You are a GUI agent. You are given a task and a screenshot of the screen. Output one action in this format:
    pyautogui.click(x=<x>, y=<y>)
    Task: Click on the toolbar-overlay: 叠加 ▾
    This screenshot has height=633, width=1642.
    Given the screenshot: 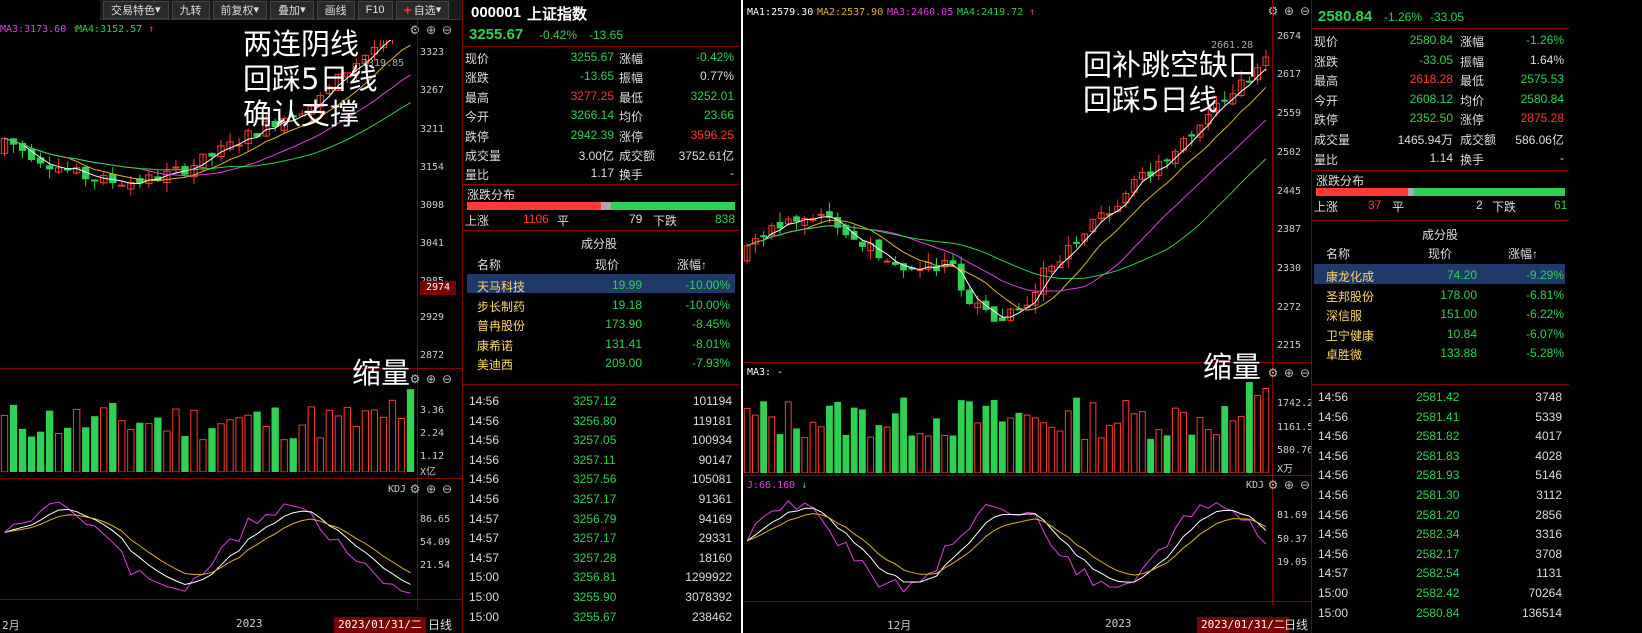 What is the action you would take?
    pyautogui.click(x=292, y=9)
    